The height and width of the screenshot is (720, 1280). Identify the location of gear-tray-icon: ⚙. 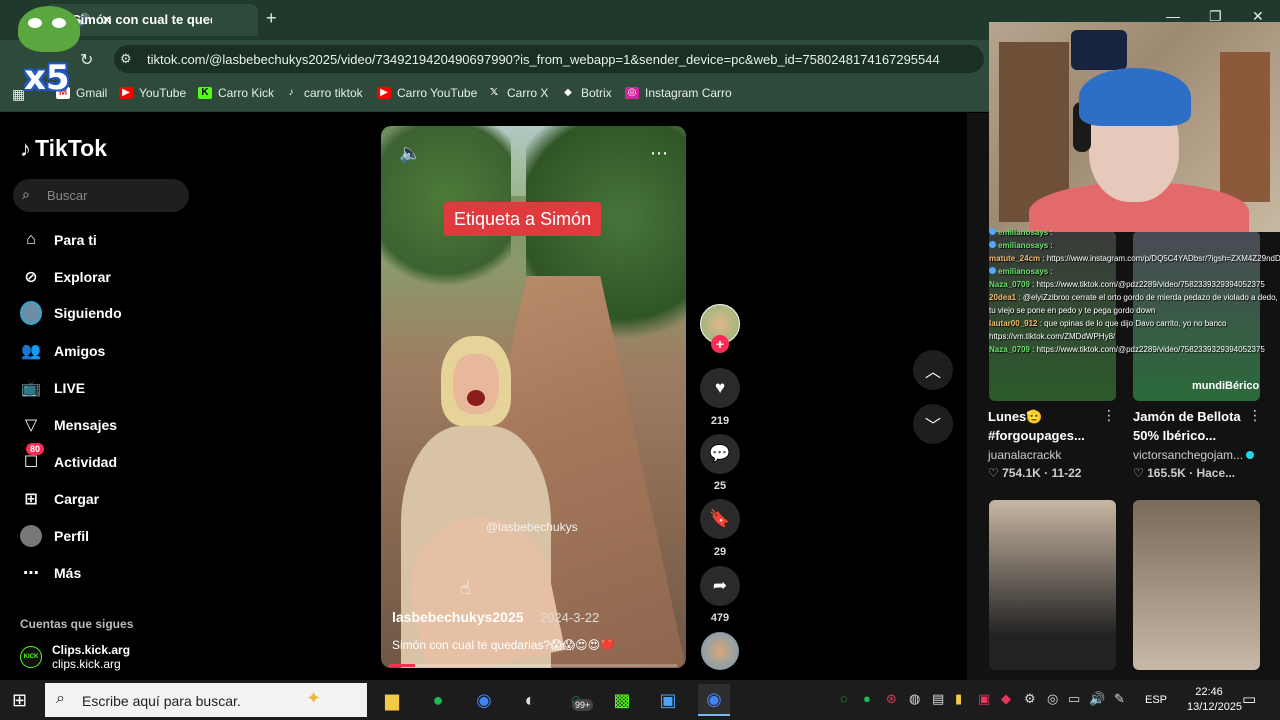
(1030, 699).